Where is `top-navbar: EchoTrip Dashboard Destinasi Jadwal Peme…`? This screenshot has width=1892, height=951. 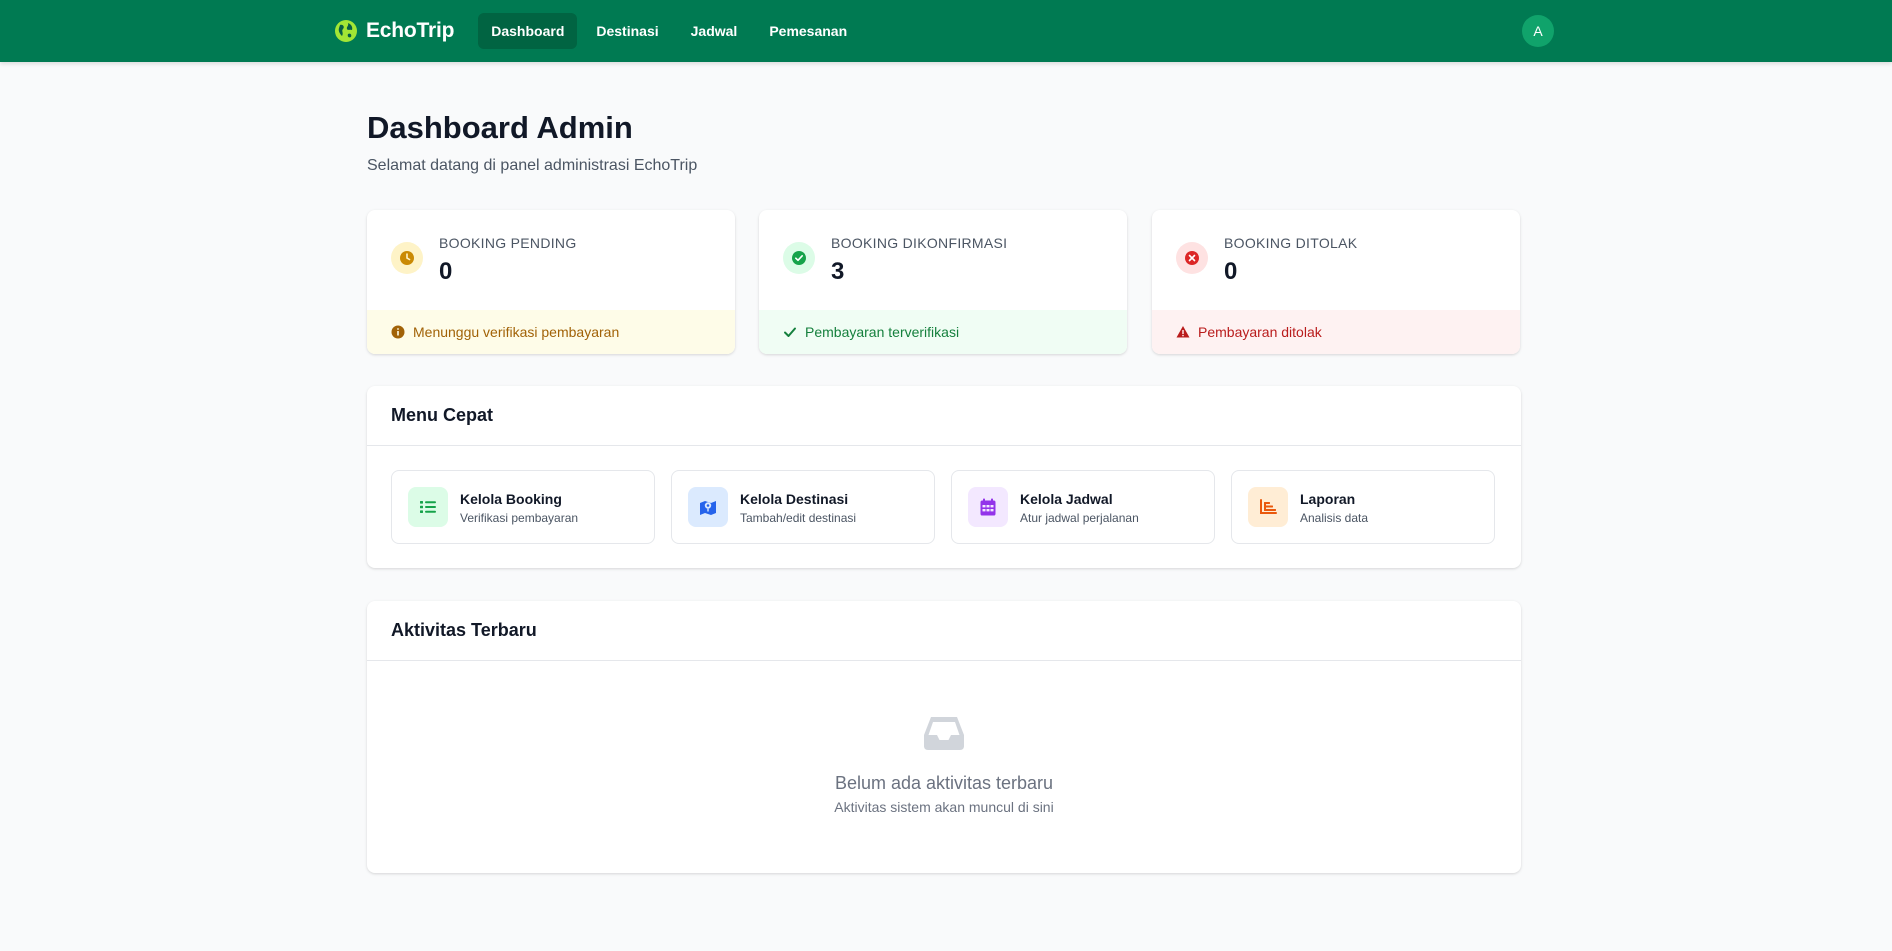 top-navbar: EchoTrip Dashboard Destinasi Jadwal Peme… is located at coordinates (946, 31).